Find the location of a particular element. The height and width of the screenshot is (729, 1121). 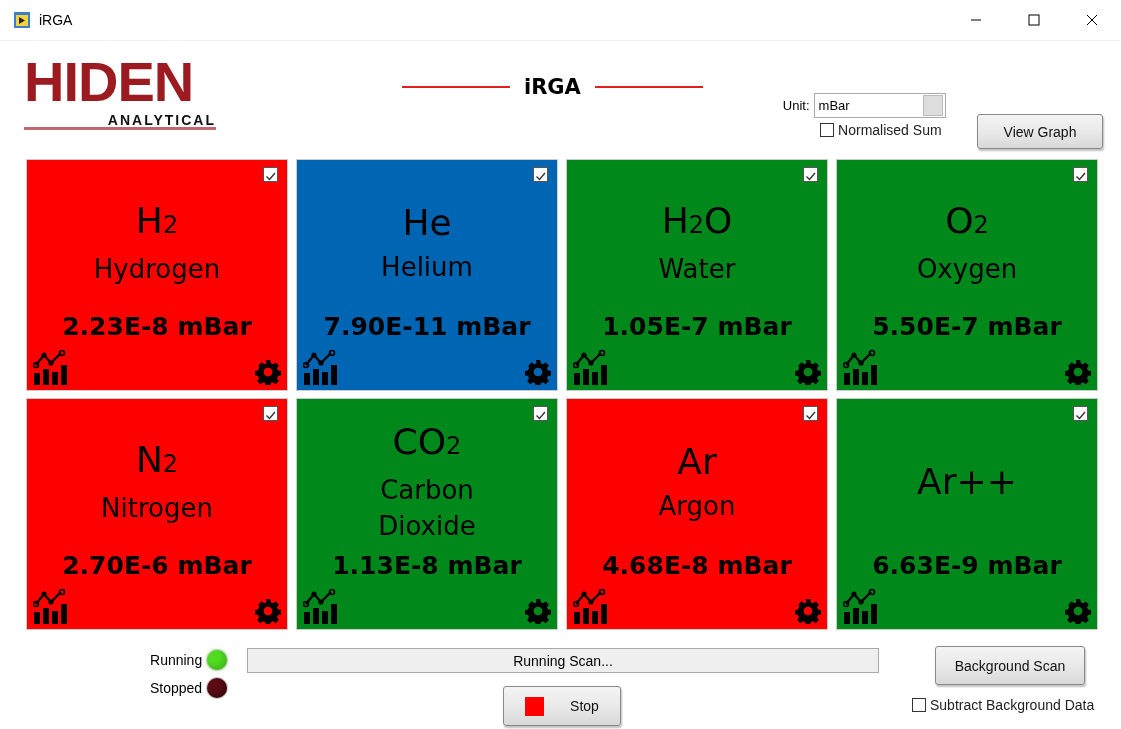

company-logo: HIDEN ANALYTICAL is located at coordinates (120, 93).